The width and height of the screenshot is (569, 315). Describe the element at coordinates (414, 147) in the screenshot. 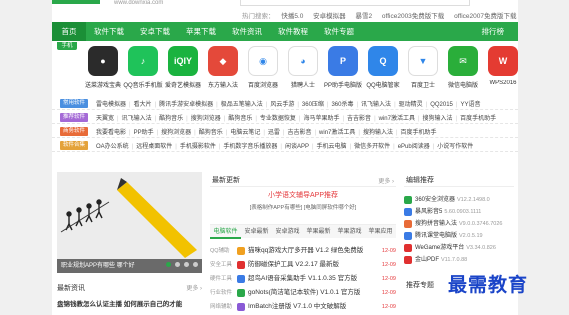

I see `software-link: ePub阅读器` at that location.